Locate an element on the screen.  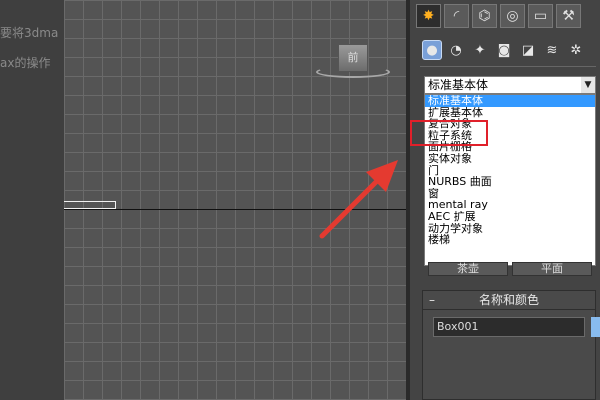
shapes-glyph: ◔ is located at coordinates (456, 50).